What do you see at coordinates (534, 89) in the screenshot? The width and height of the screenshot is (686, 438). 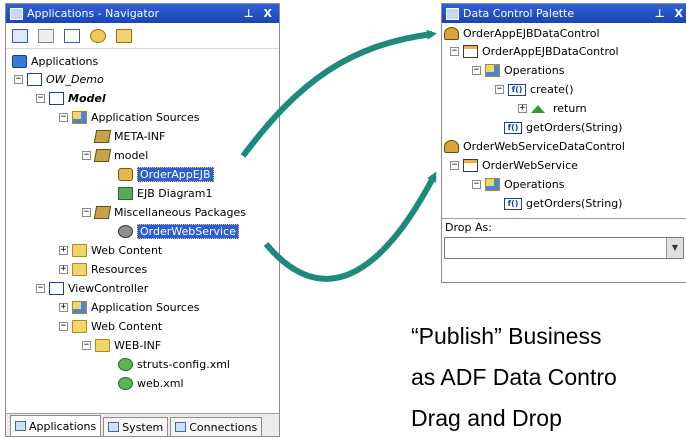 I see `tree-item-create: − f() create()` at bounding box center [534, 89].